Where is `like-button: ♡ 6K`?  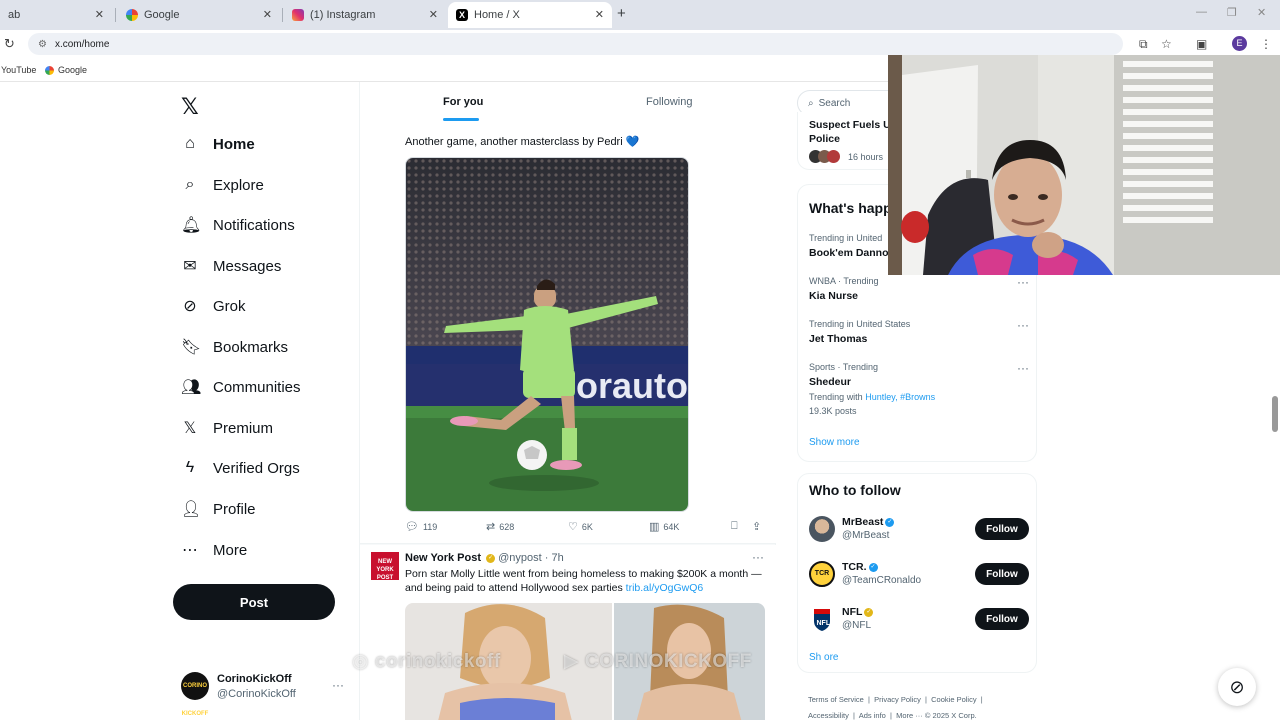 like-button: ♡ 6K is located at coordinates (580, 526).